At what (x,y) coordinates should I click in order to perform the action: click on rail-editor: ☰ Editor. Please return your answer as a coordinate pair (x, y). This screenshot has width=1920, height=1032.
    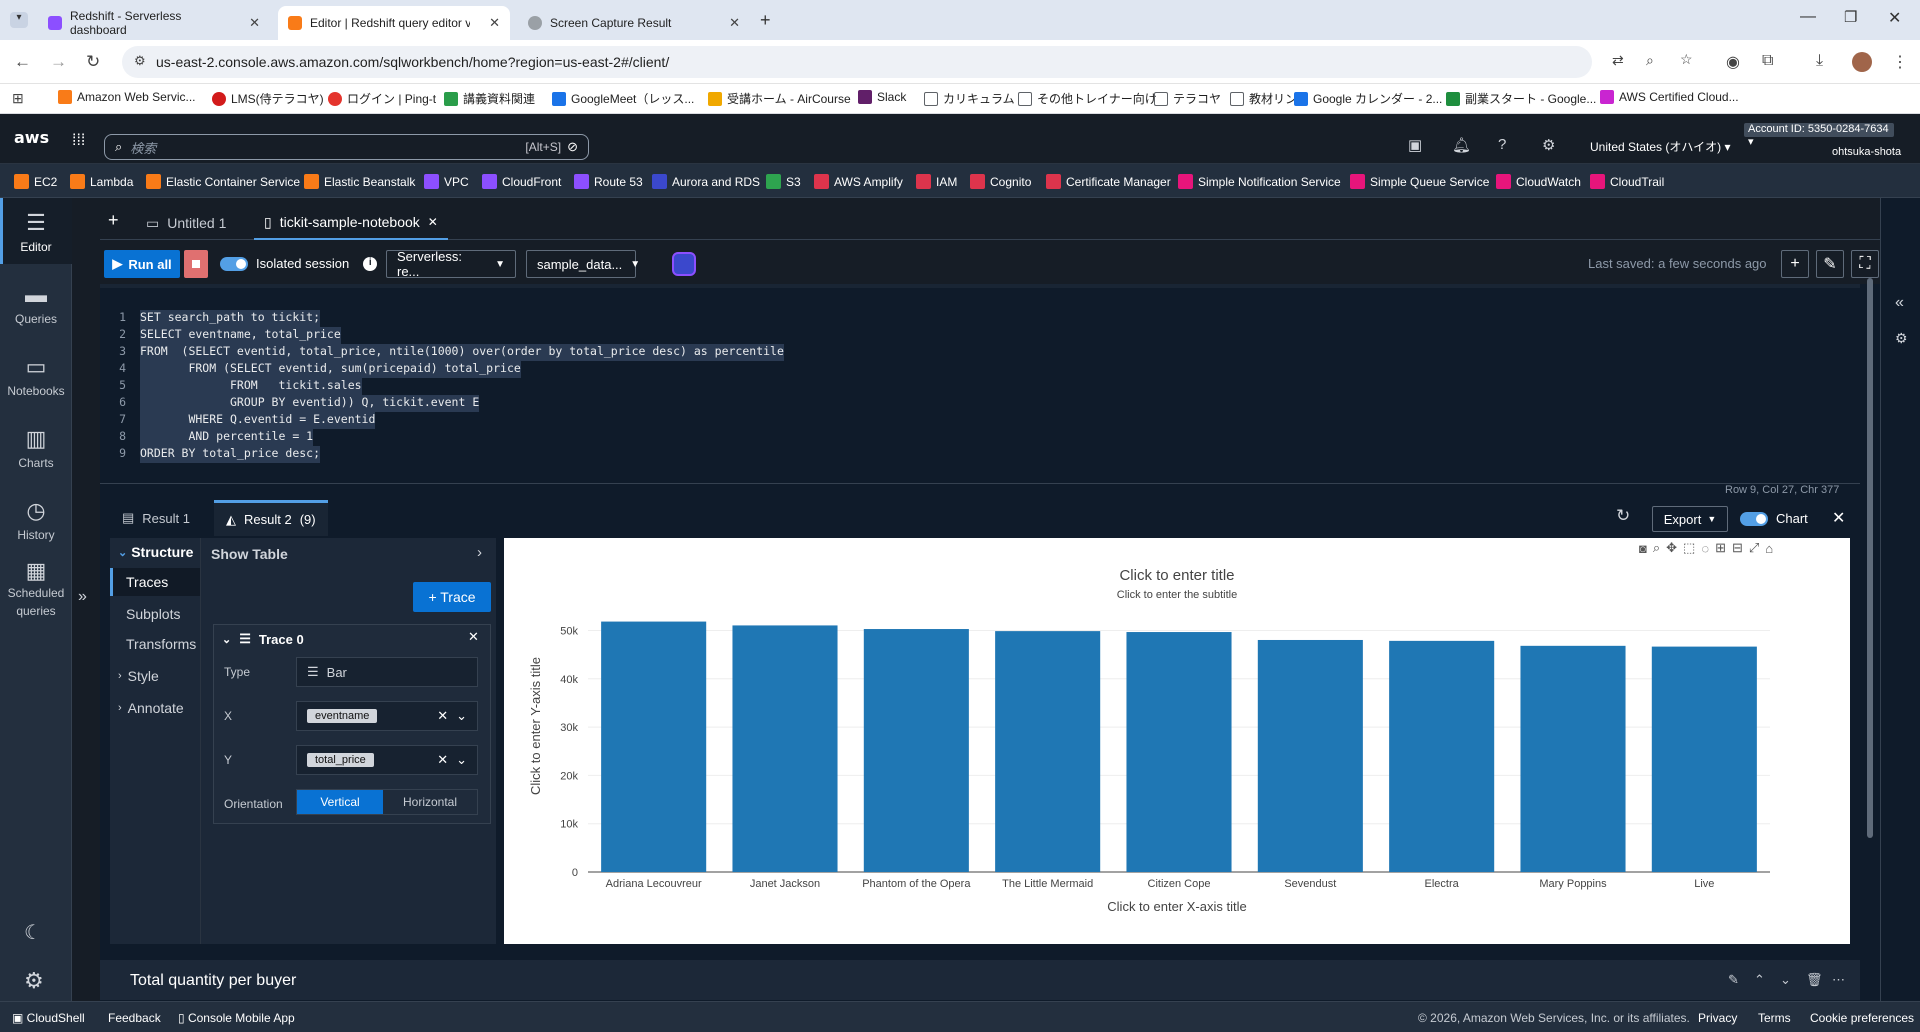
    Looking at the image, I should click on (36, 231).